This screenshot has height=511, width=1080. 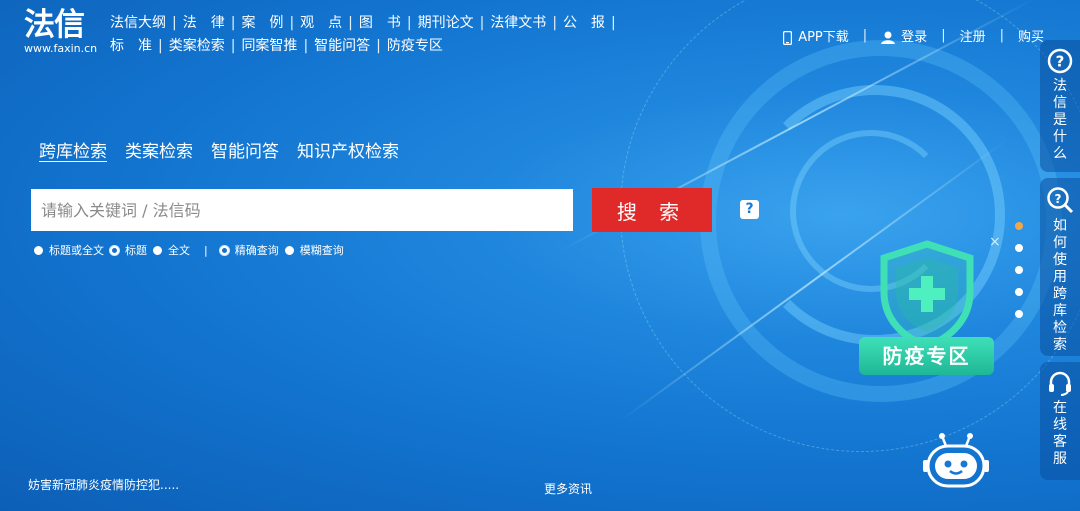 I want to click on close-icon: ×, so click(x=995, y=242).